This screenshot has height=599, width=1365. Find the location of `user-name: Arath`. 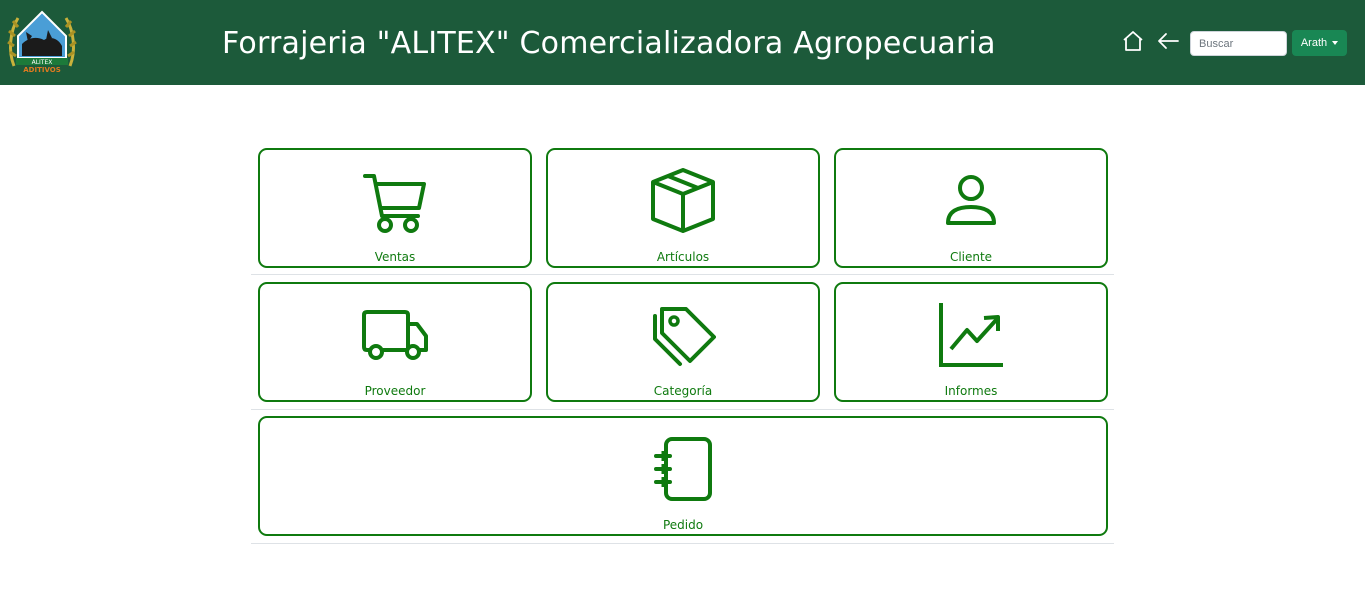

user-name: Arath is located at coordinates (1314, 43).